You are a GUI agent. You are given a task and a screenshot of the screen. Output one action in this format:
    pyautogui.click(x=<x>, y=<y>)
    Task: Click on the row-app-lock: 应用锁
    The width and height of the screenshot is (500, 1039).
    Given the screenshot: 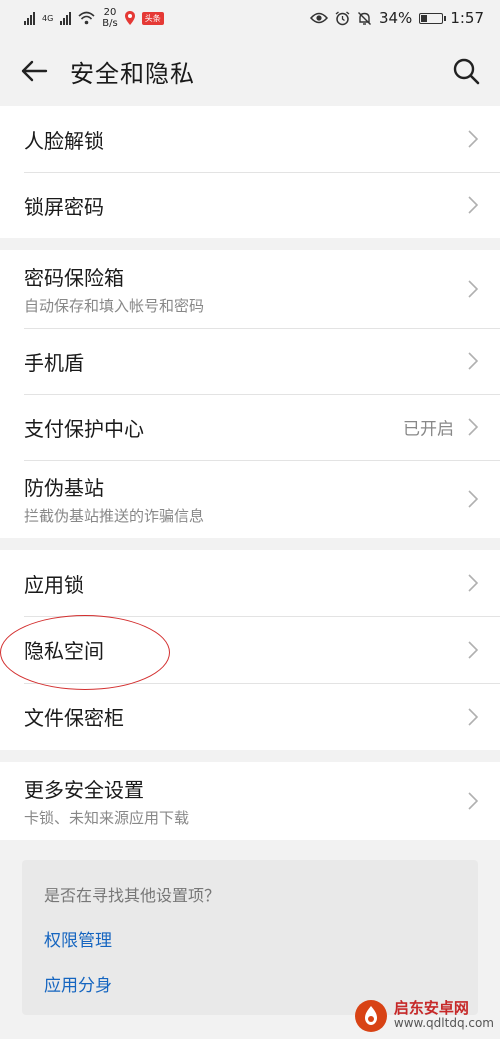 What is the action you would take?
    pyautogui.click(x=250, y=583)
    